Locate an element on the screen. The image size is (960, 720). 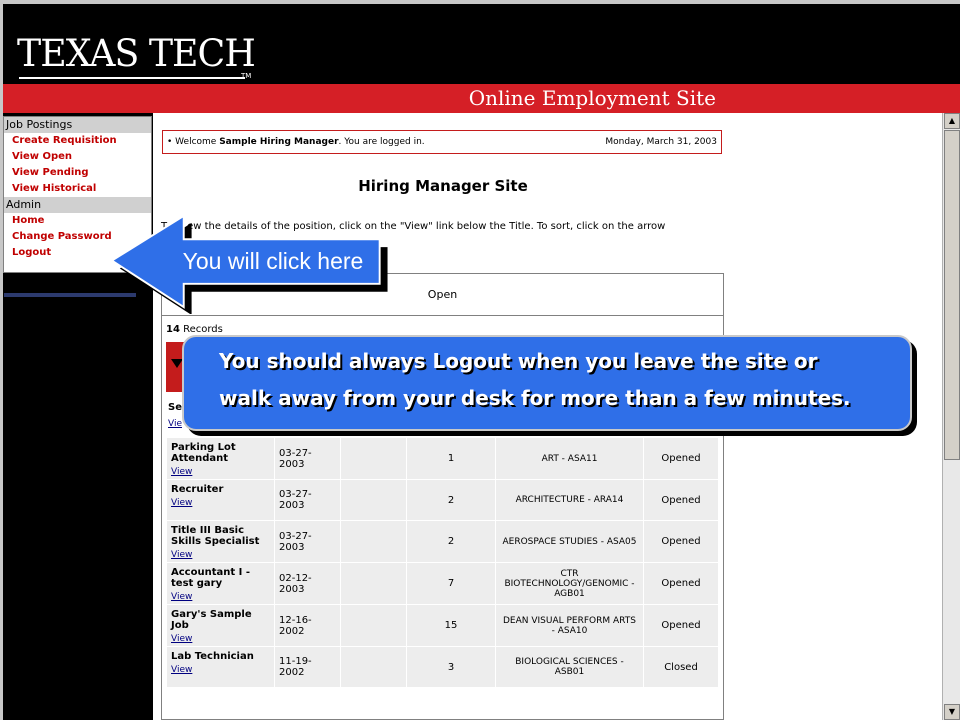
job-title: Accountant I - test gary is located at coordinates (210, 578).